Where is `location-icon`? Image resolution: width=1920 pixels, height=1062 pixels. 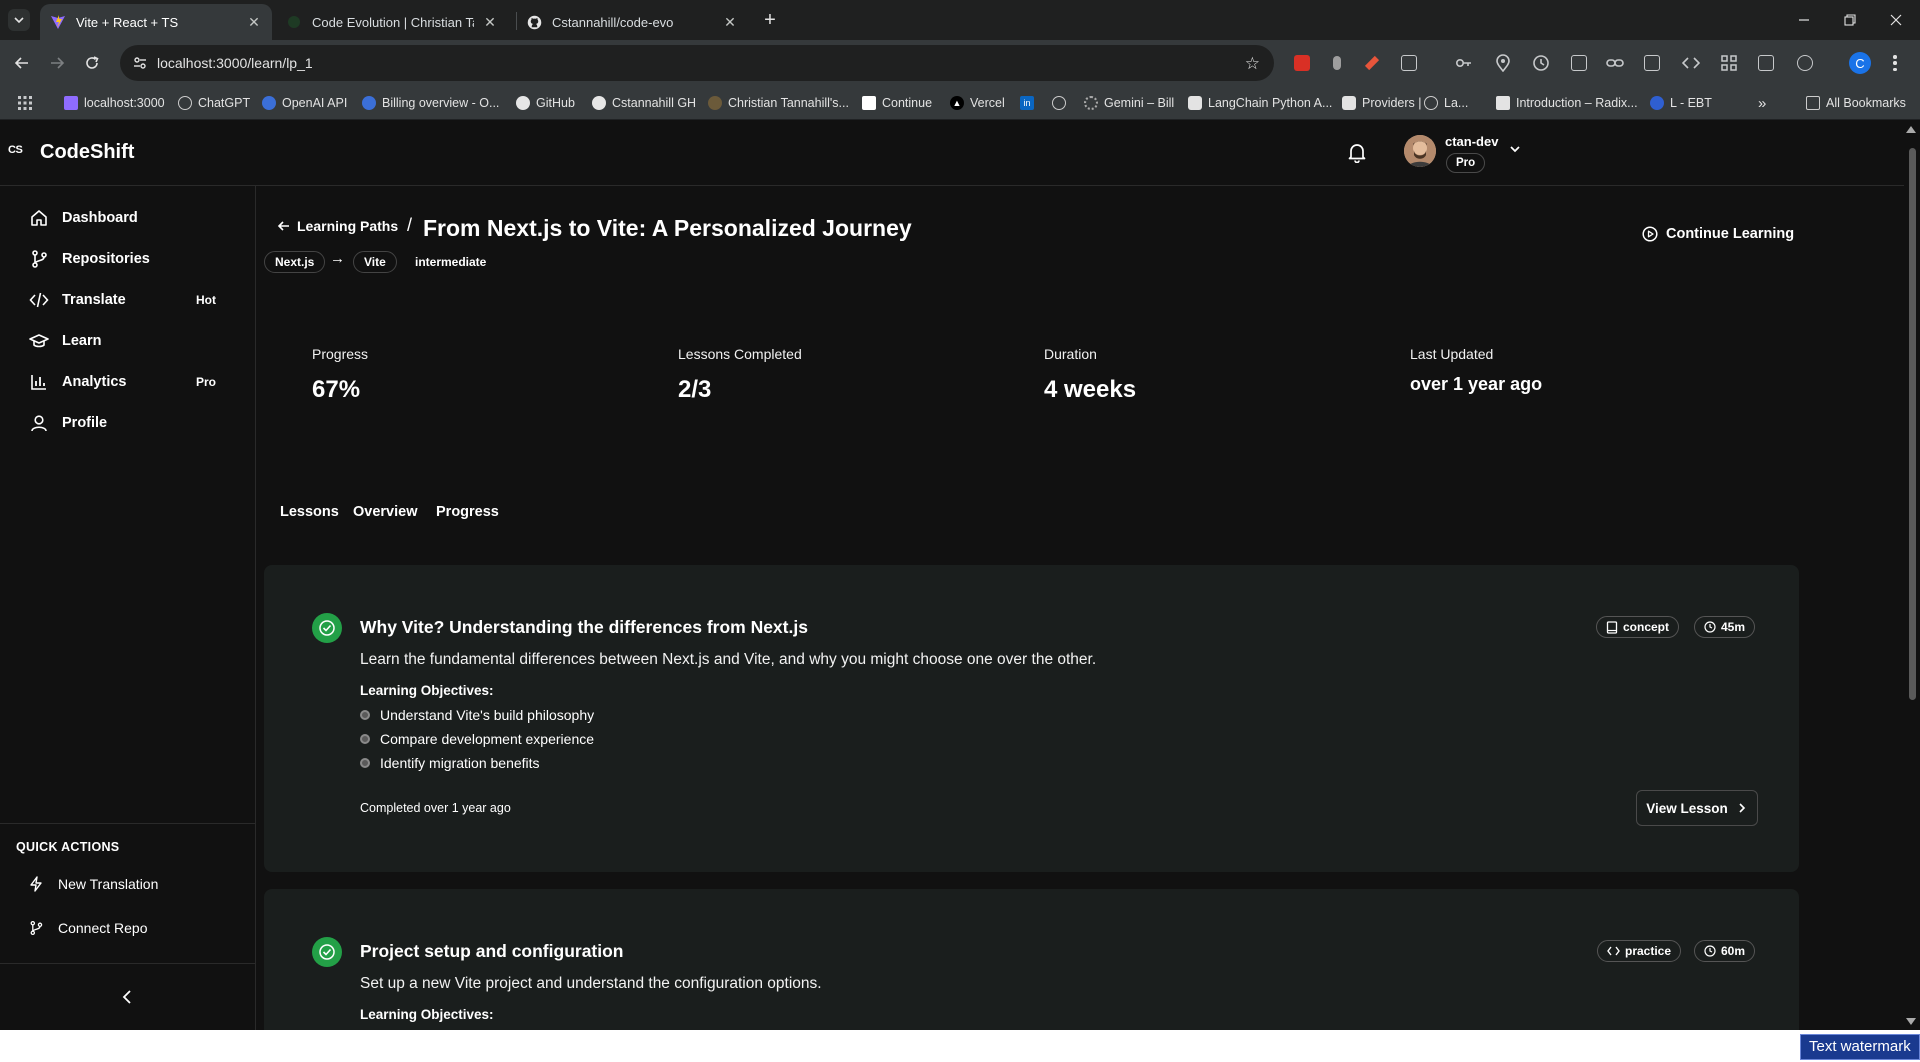
location-icon is located at coordinates (1503, 63).